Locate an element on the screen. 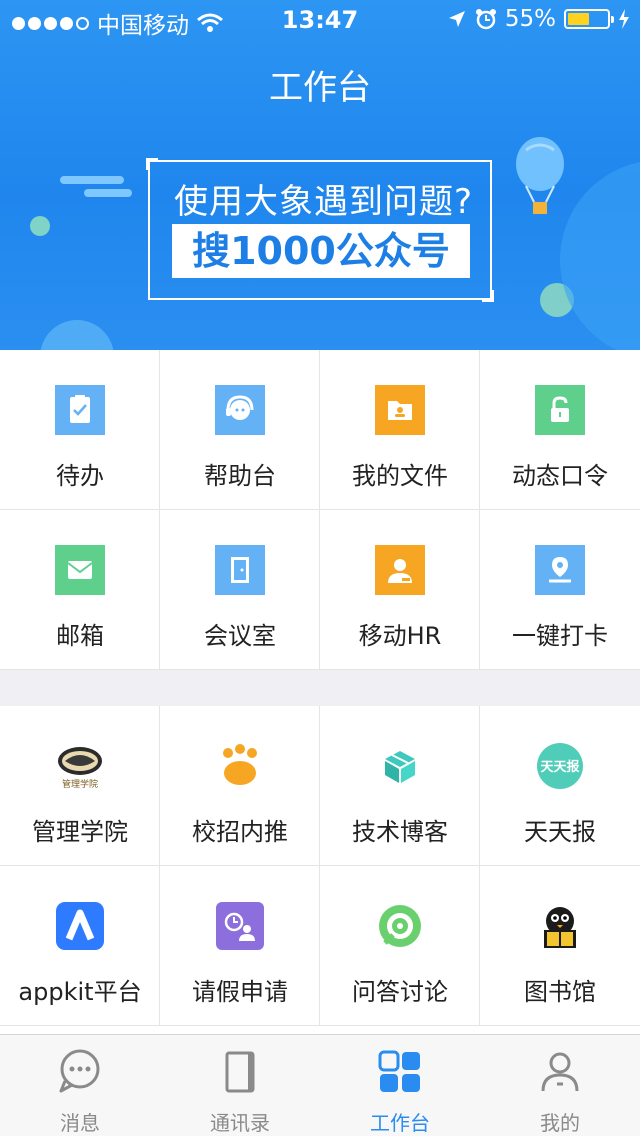 This screenshot has height=1136, width=640. svg-text: 管理学院 is located at coordinates (80, 784).